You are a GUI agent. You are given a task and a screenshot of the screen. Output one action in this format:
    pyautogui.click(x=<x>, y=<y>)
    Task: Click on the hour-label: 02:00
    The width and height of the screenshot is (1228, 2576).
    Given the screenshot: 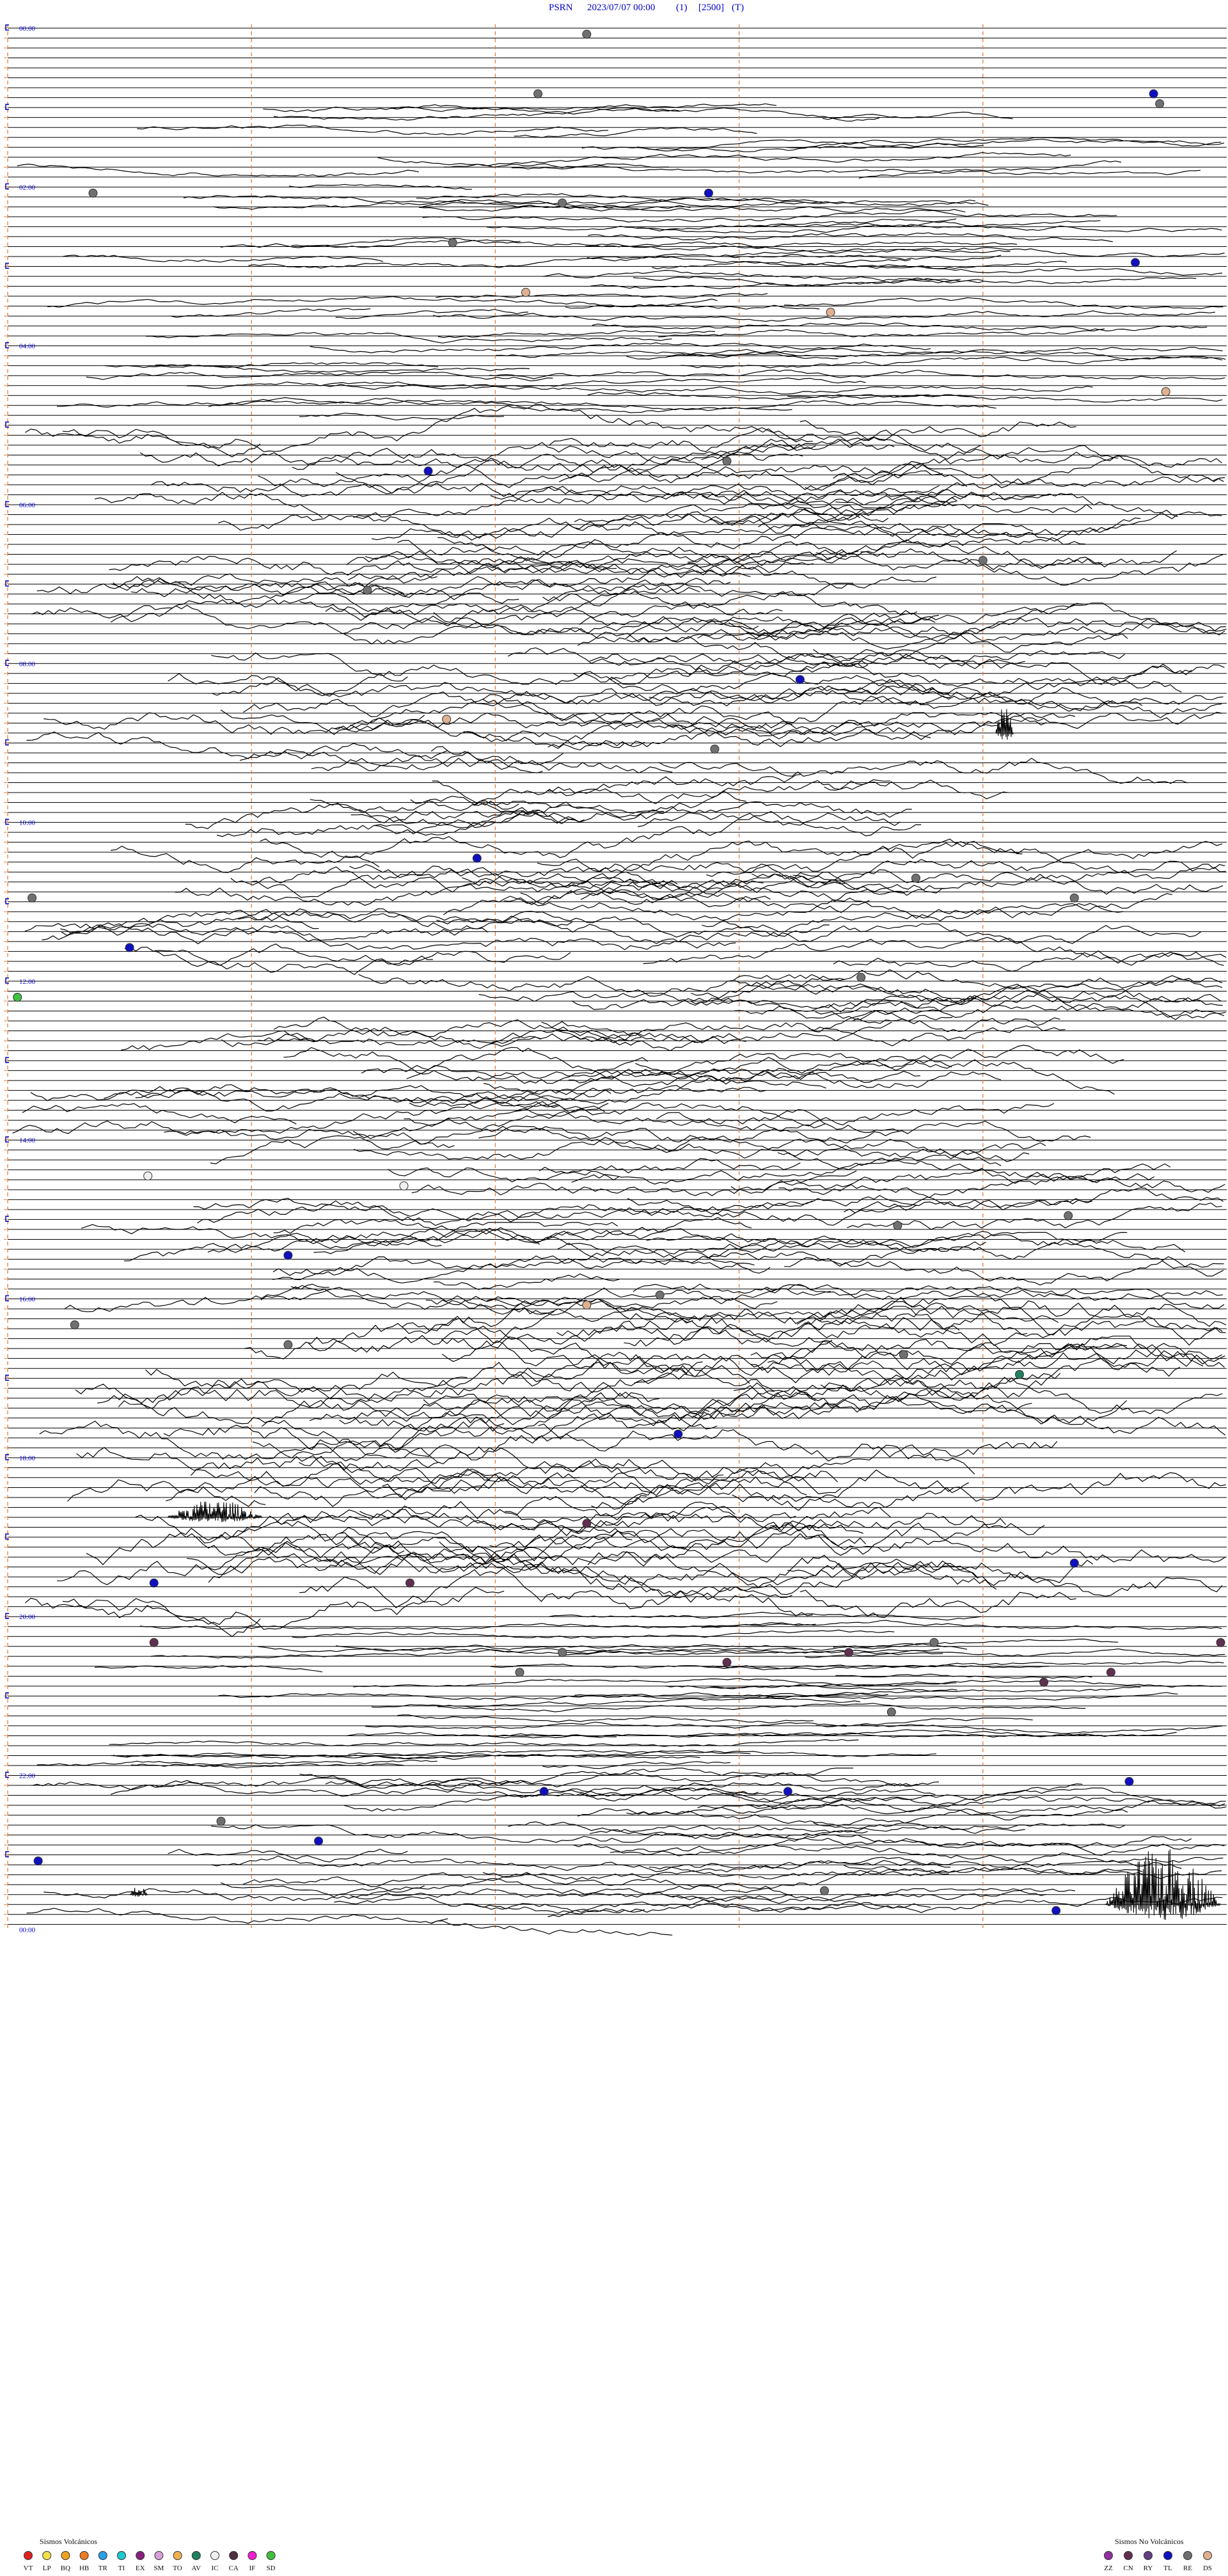 What is the action you would take?
    pyautogui.click(x=27, y=187)
    